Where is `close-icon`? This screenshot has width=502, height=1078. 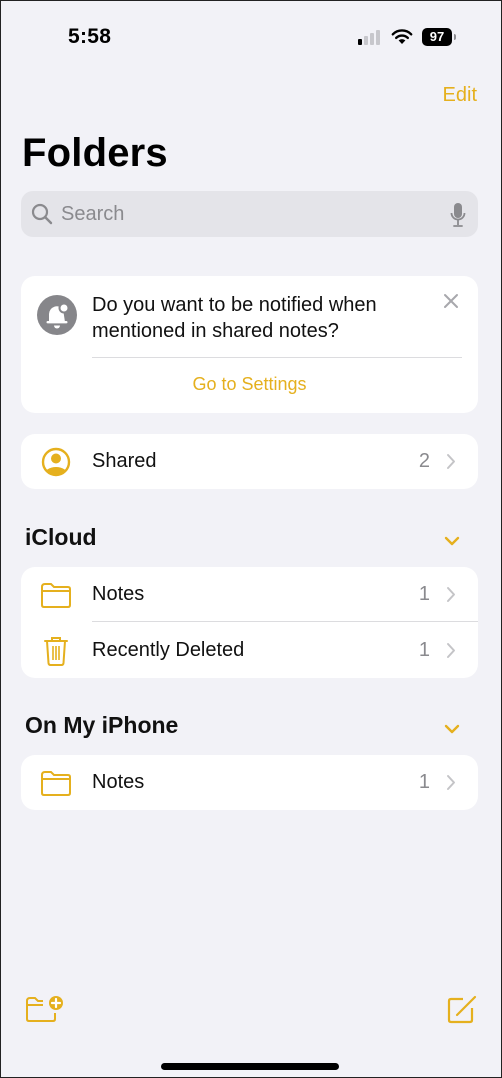 close-icon is located at coordinates (451, 301).